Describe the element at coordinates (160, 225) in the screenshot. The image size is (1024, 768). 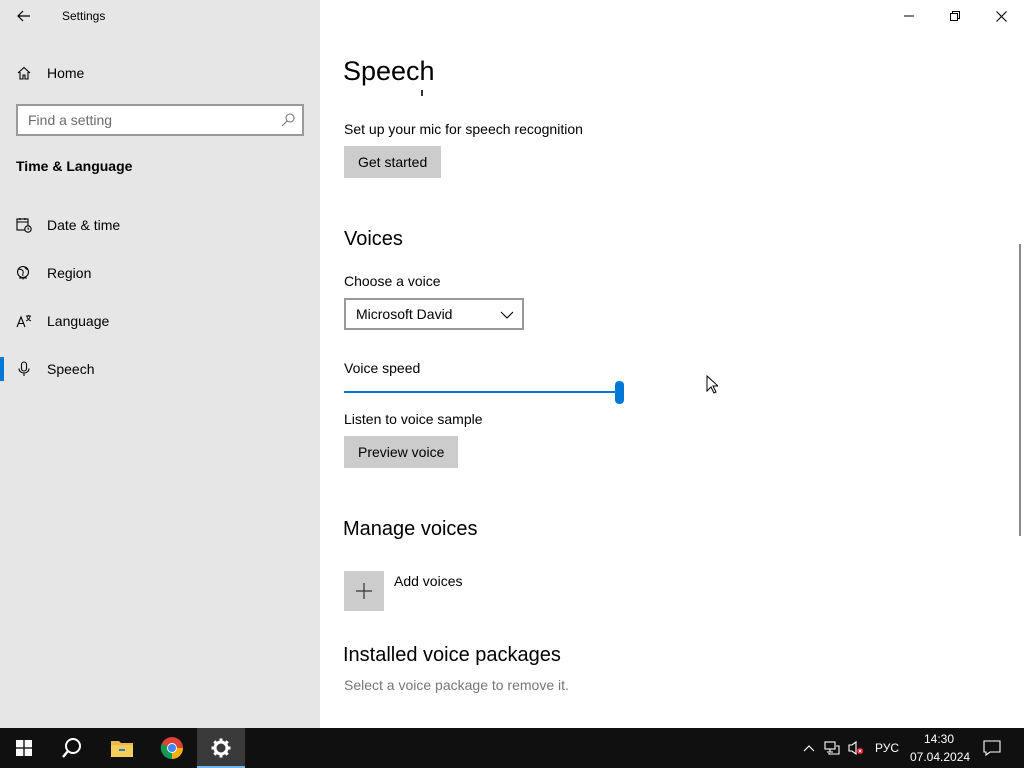
I see `sidebar-item-date-time: Date & time` at that location.